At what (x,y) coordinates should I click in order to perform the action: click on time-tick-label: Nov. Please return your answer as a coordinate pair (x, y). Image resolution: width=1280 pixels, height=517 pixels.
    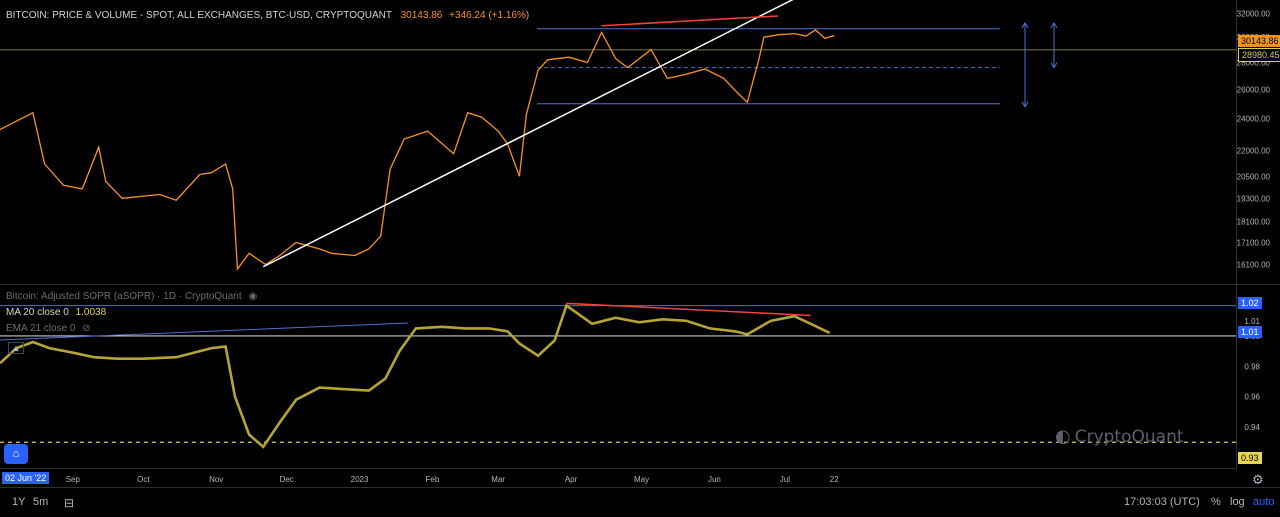
    Looking at the image, I should click on (216, 479).